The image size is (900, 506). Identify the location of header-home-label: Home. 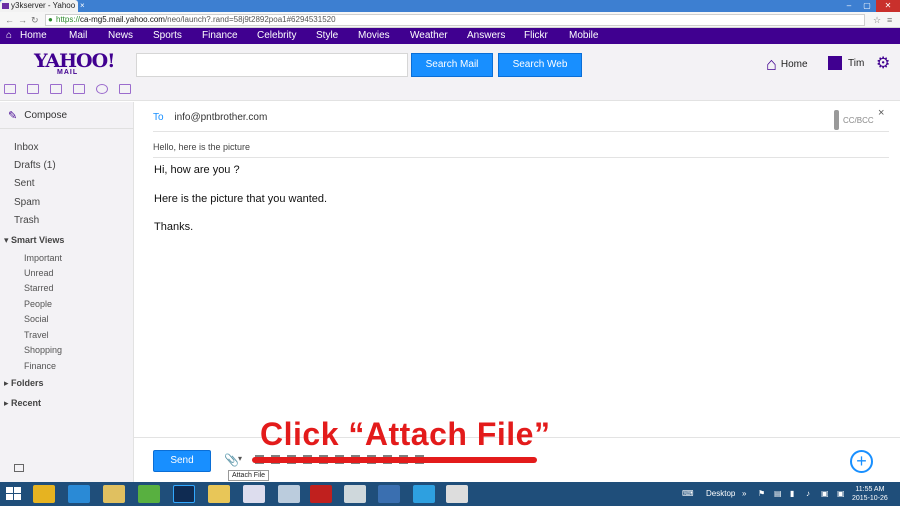
(794, 64).